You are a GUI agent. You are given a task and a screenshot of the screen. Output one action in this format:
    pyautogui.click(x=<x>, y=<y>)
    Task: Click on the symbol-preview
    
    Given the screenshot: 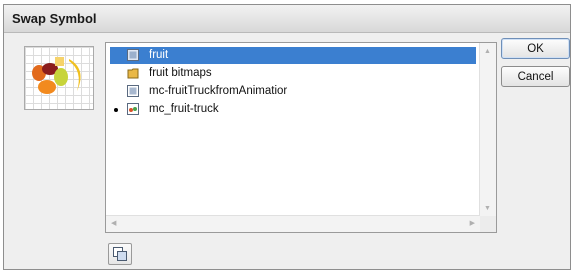 What is the action you would take?
    pyautogui.click(x=59, y=78)
    